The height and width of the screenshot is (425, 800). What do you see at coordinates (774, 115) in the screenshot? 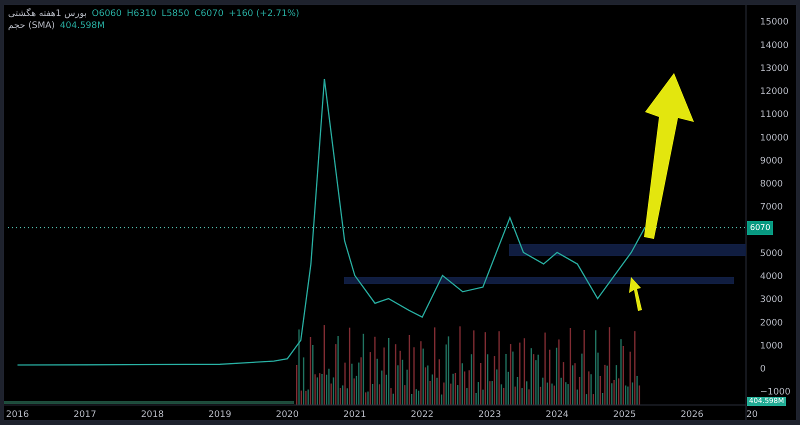
I see `y-axis-label: 11000` at bounding box center [774, 115].